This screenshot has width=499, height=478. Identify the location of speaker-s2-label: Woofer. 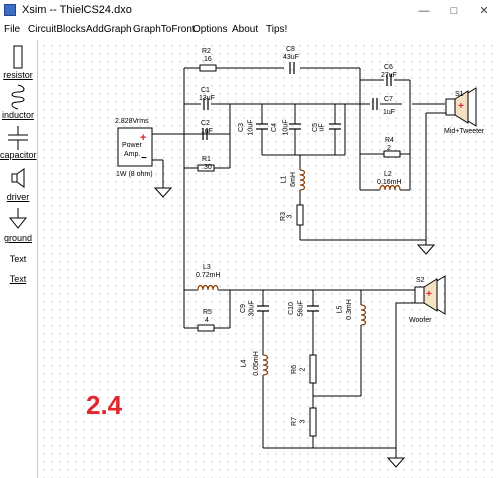
(420, 320).